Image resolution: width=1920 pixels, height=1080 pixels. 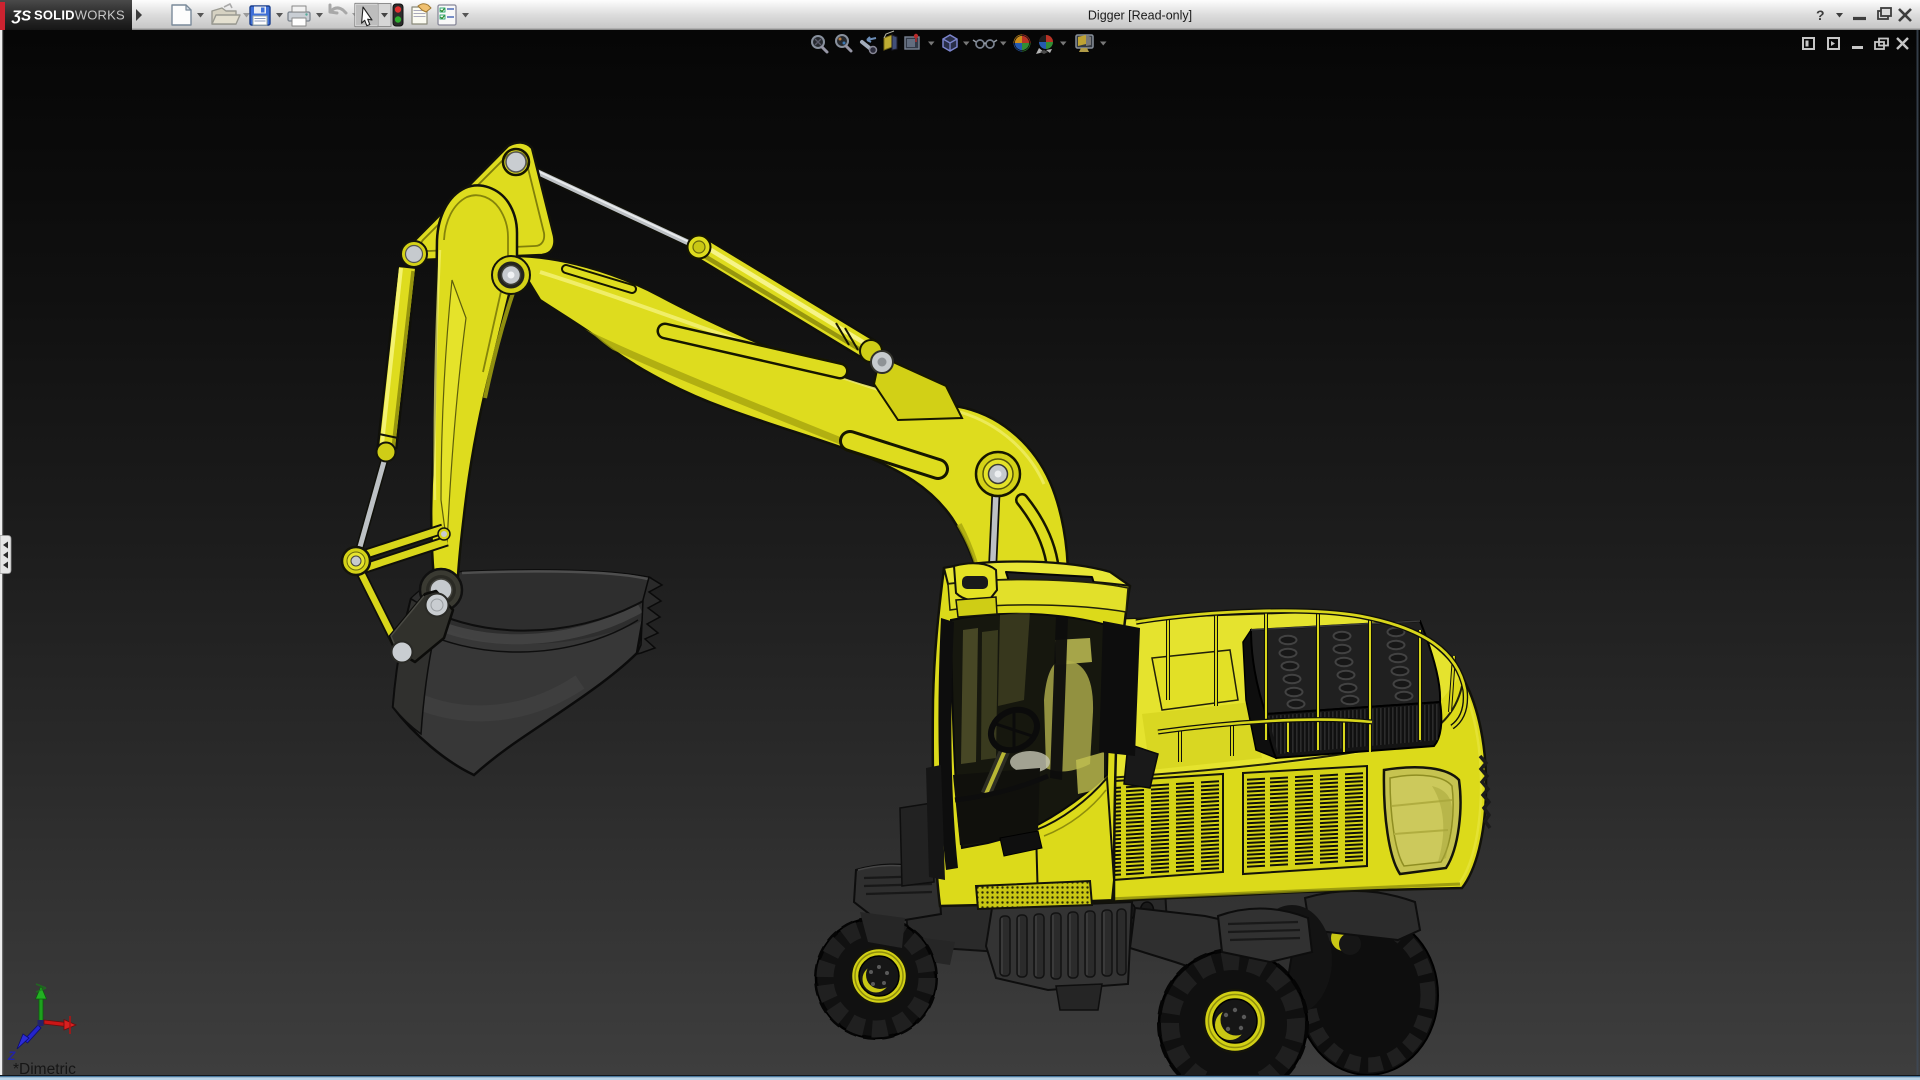 What do you see at coordinates (21, 16) in the screenshot?
I see `svg-text: ƷS` at bounding box center [21, 16].